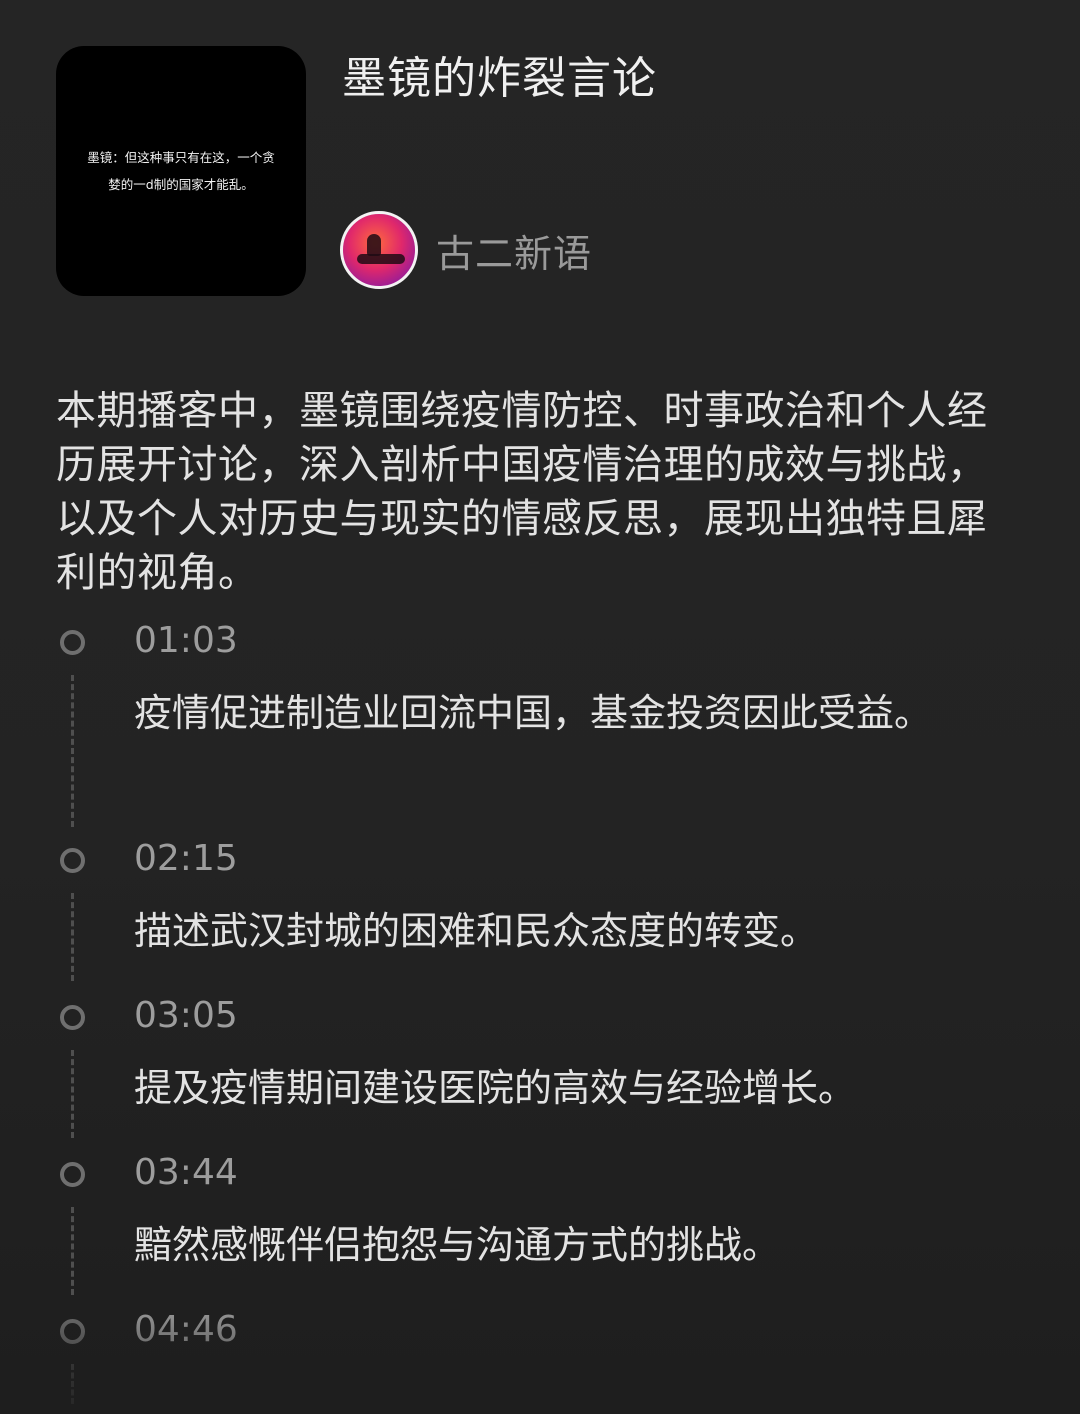 The height and width of the screenshot is (1414, 1080). I want to click on chapter-summary: 疫情促进制造业回流中国，基金投资因此受益。, so click(533, 713).